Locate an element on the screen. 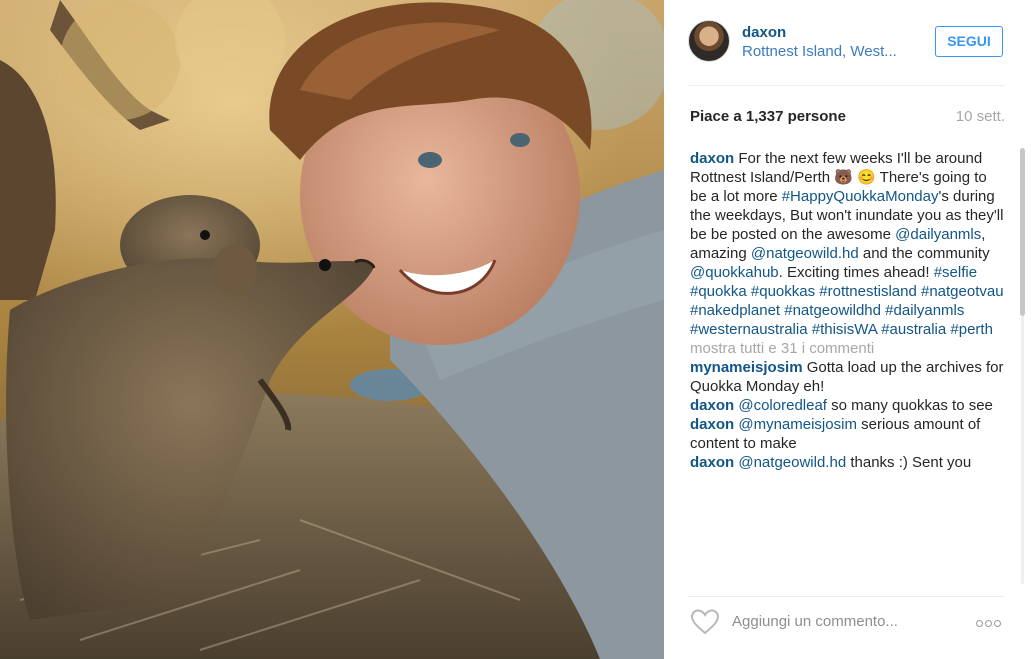 Image resolution: width=1032 pixels, height=659 pixels. mention-link: @mynameisjosim is located at coordinates (797, 424).